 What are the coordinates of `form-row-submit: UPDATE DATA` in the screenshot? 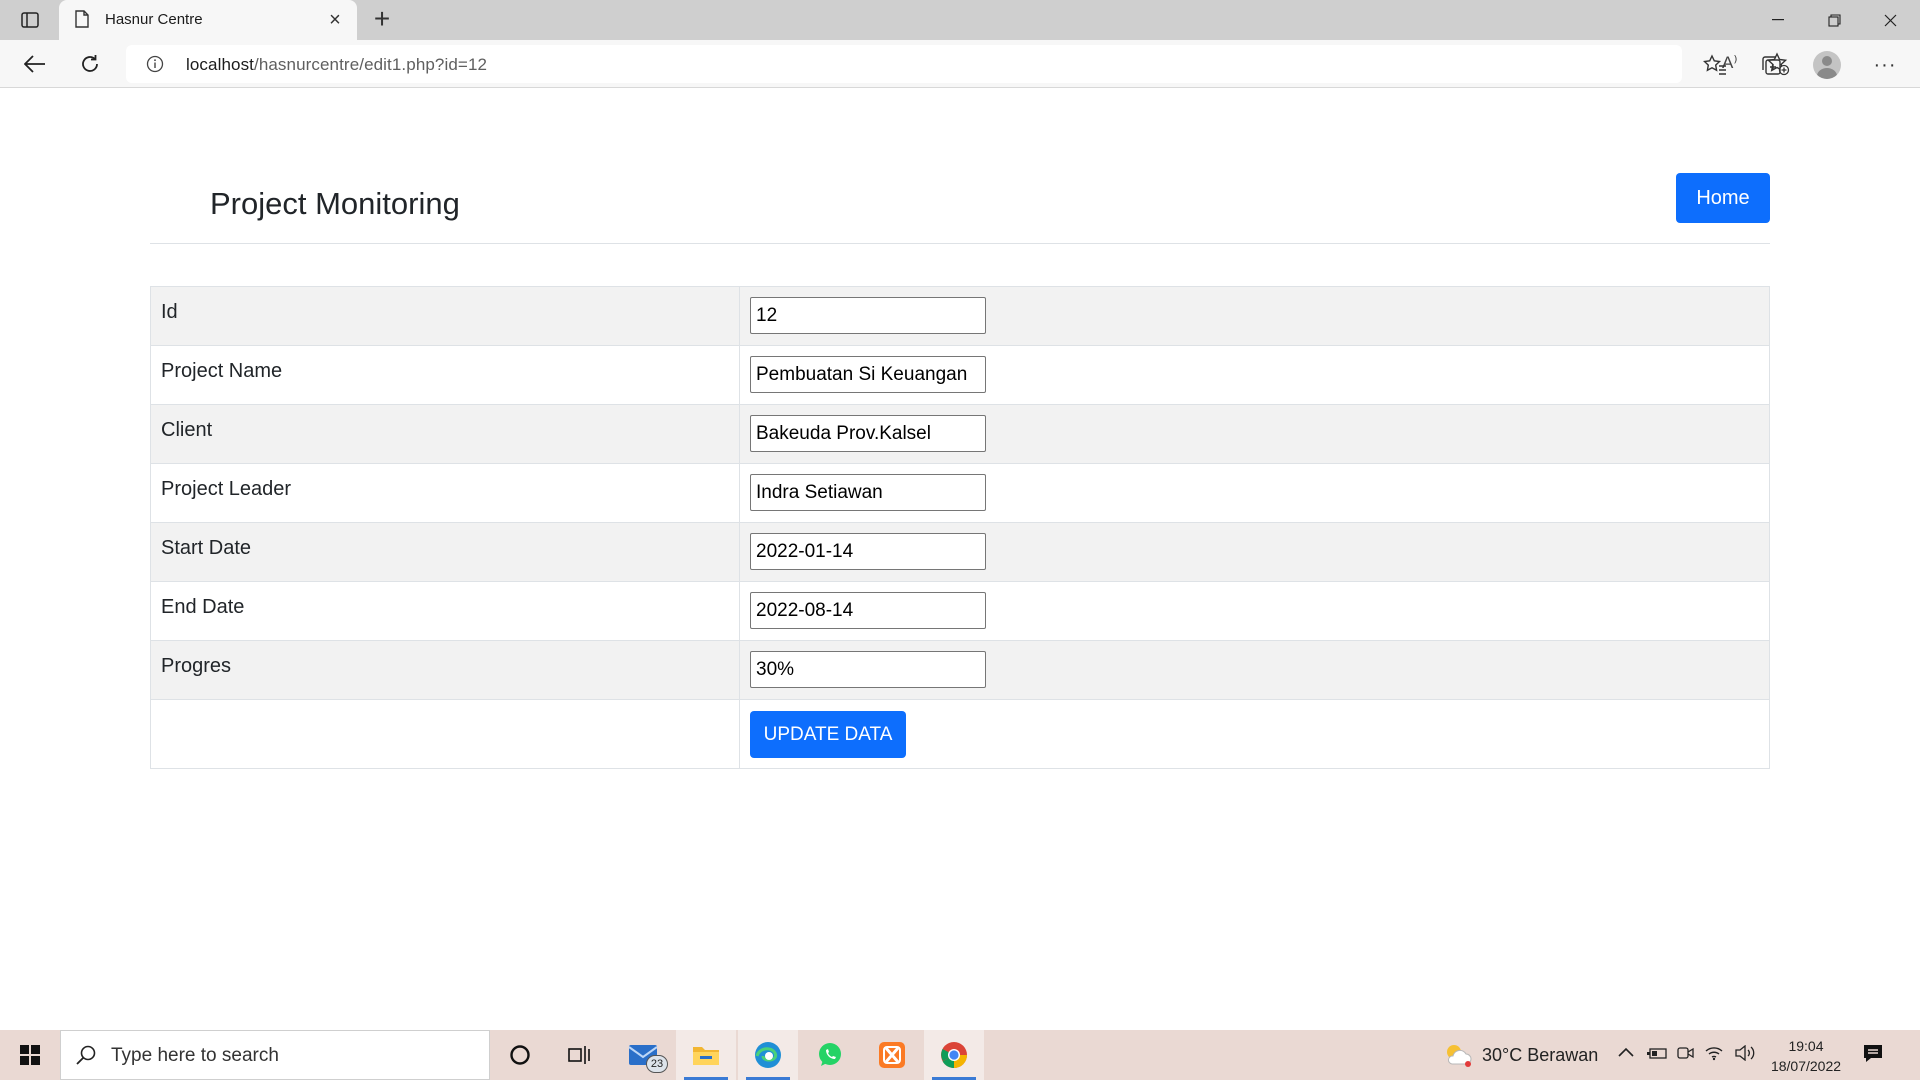 It's located at (960, 734).